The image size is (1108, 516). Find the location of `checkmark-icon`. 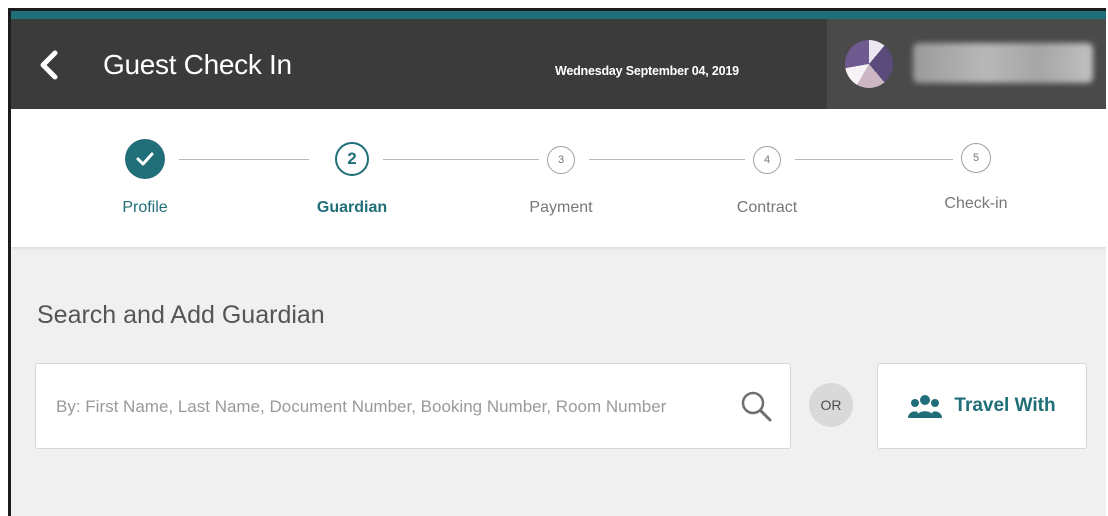

checkmark-icon is located at coordinates (145, 159).